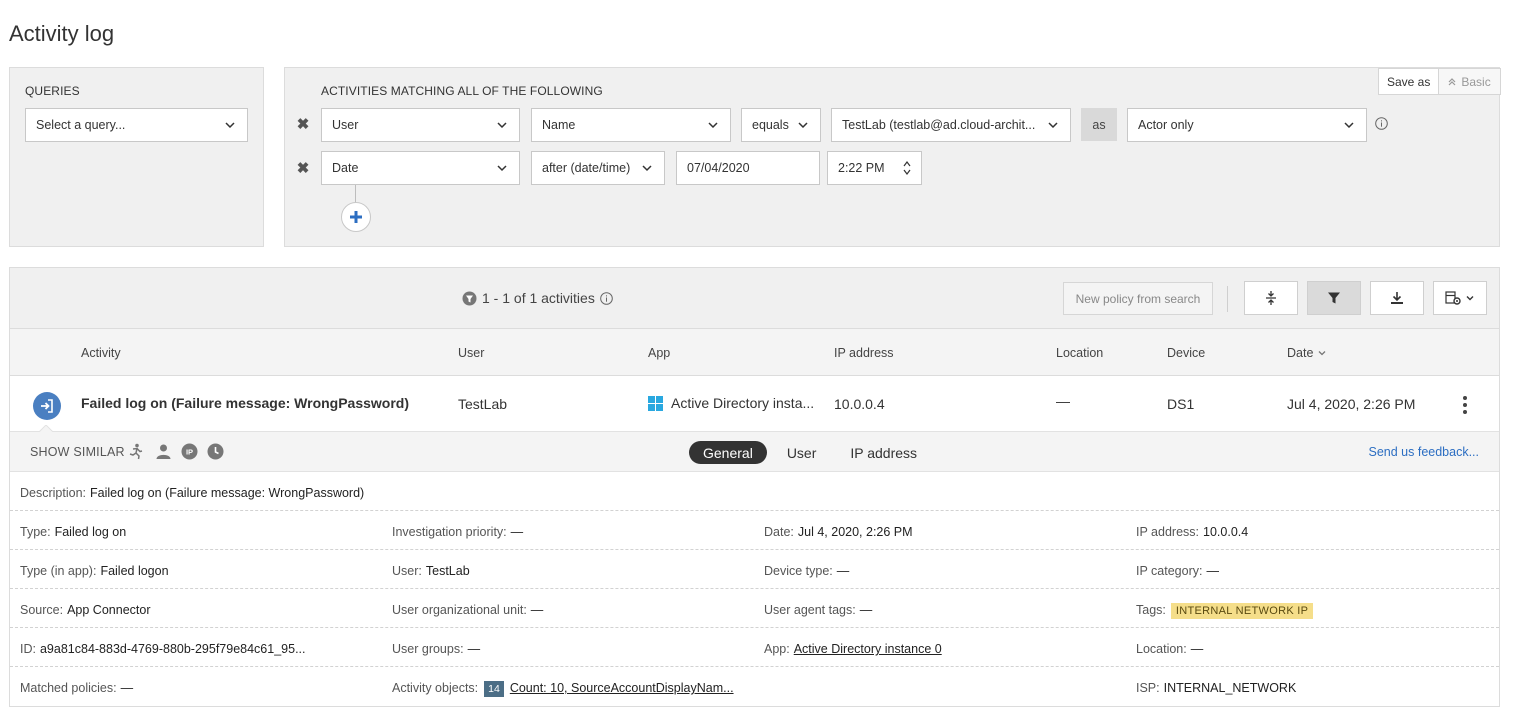  I want to click on filter1-field-value: User, so click(345, 125).